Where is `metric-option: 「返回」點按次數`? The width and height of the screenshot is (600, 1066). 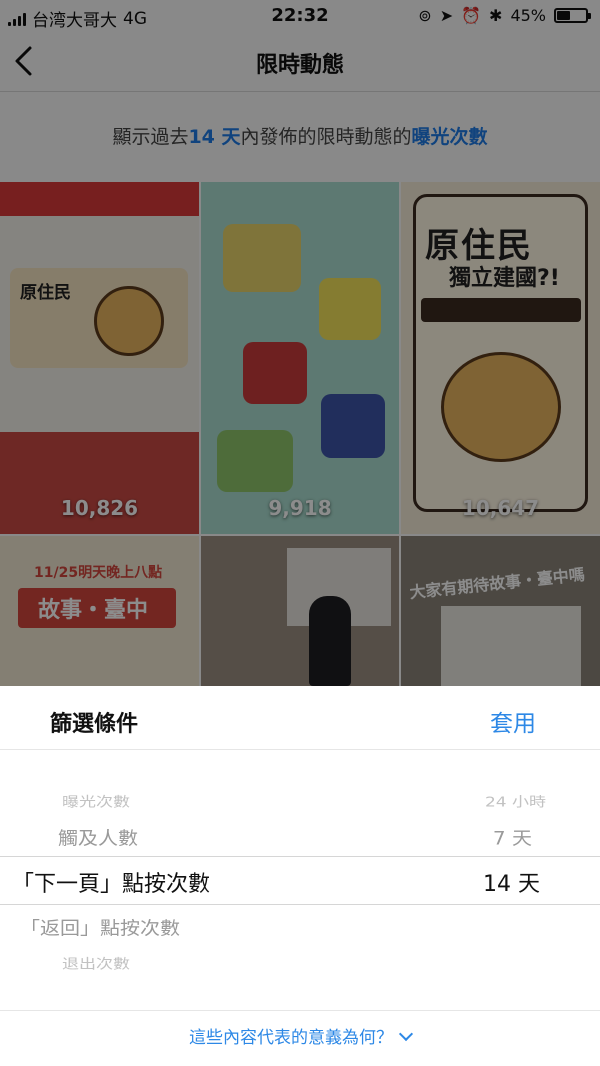 metric-option: 「返回」點按次數 is located at coordinates (100, 926).